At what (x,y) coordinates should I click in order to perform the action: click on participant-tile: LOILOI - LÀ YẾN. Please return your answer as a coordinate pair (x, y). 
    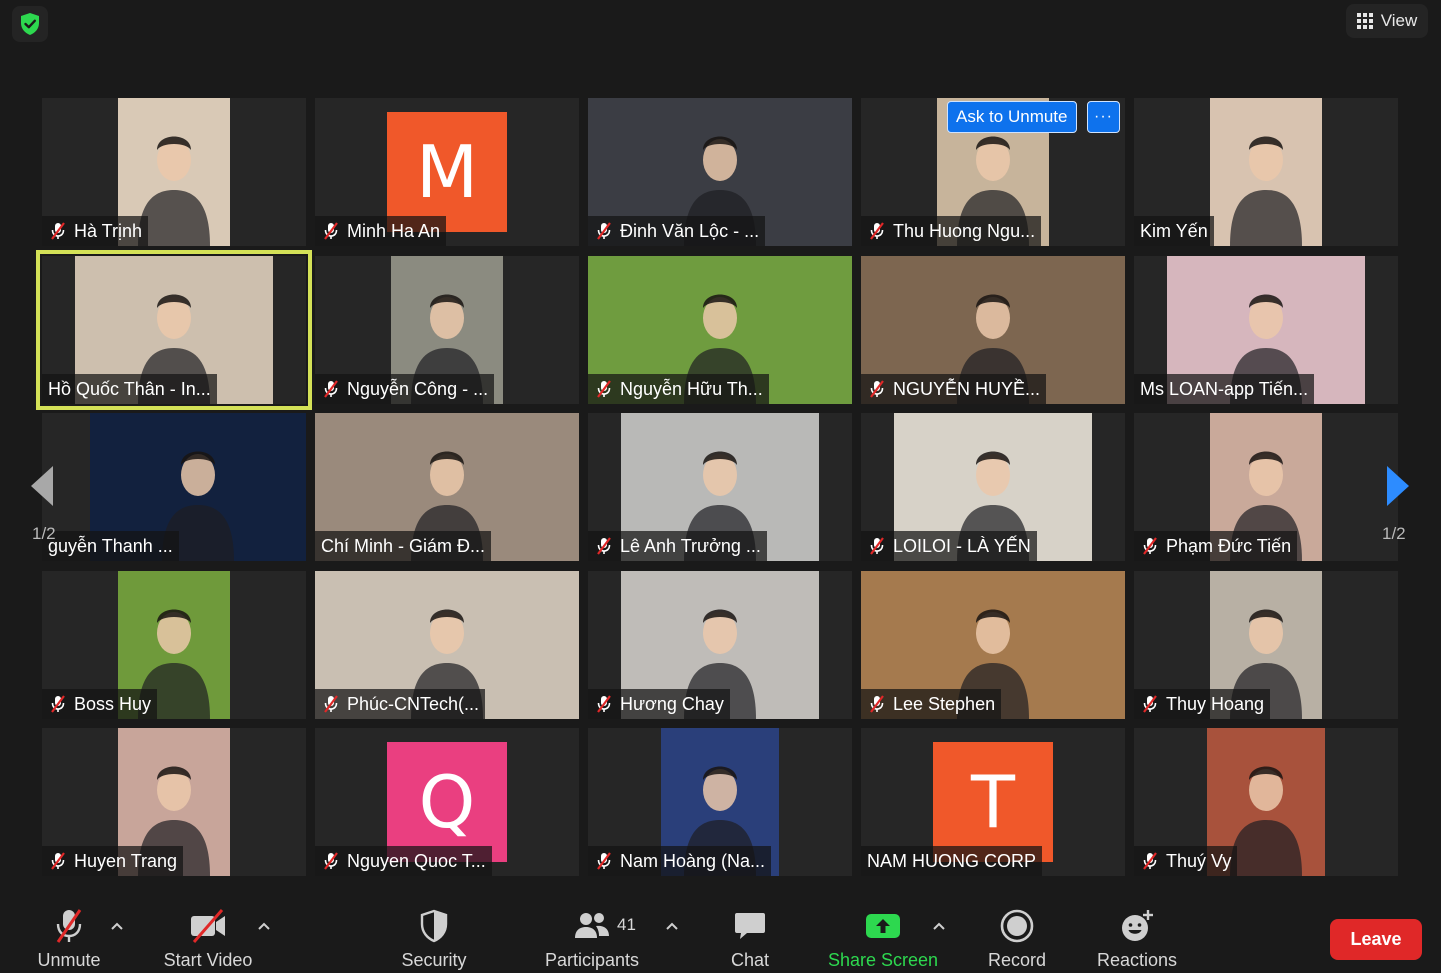
    Looking at the image, I should click on (993, 487).